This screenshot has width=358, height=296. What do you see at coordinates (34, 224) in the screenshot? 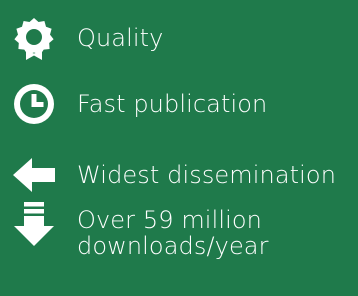
I see `download-icon` at bounding box center [34, 224].